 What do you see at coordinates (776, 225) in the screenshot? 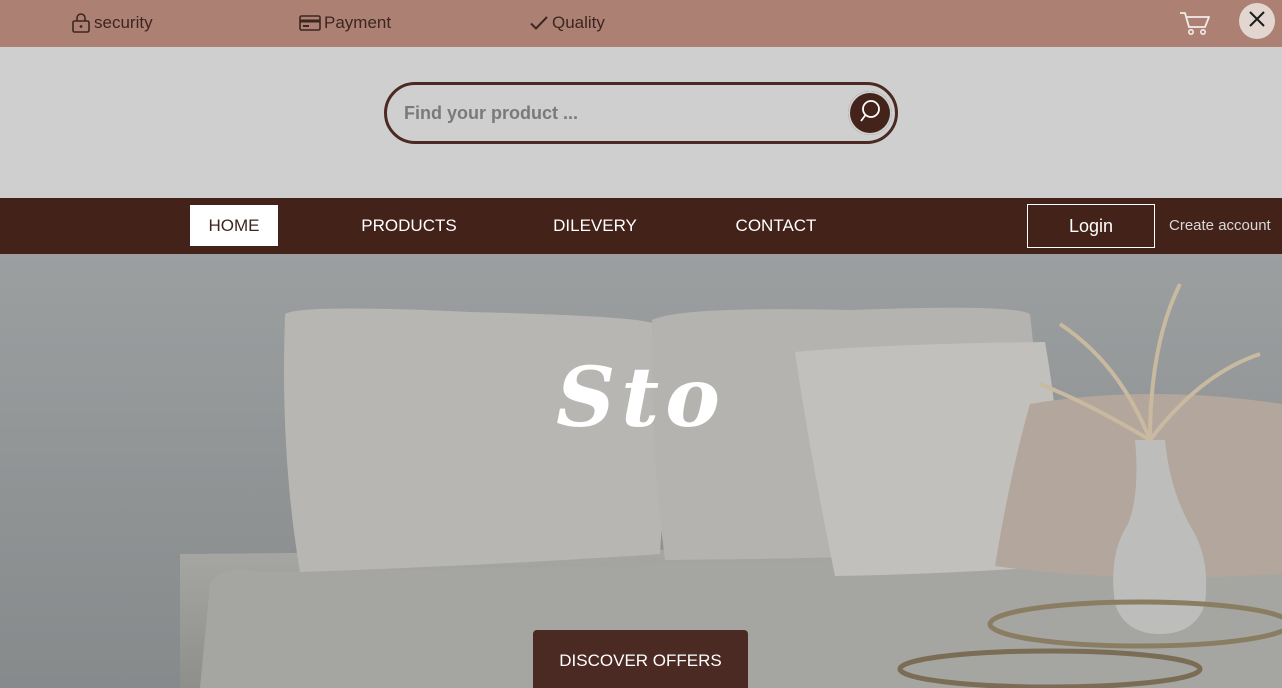
I see `nav-item-contact: CONTACT` at bounding box center [776, 225].